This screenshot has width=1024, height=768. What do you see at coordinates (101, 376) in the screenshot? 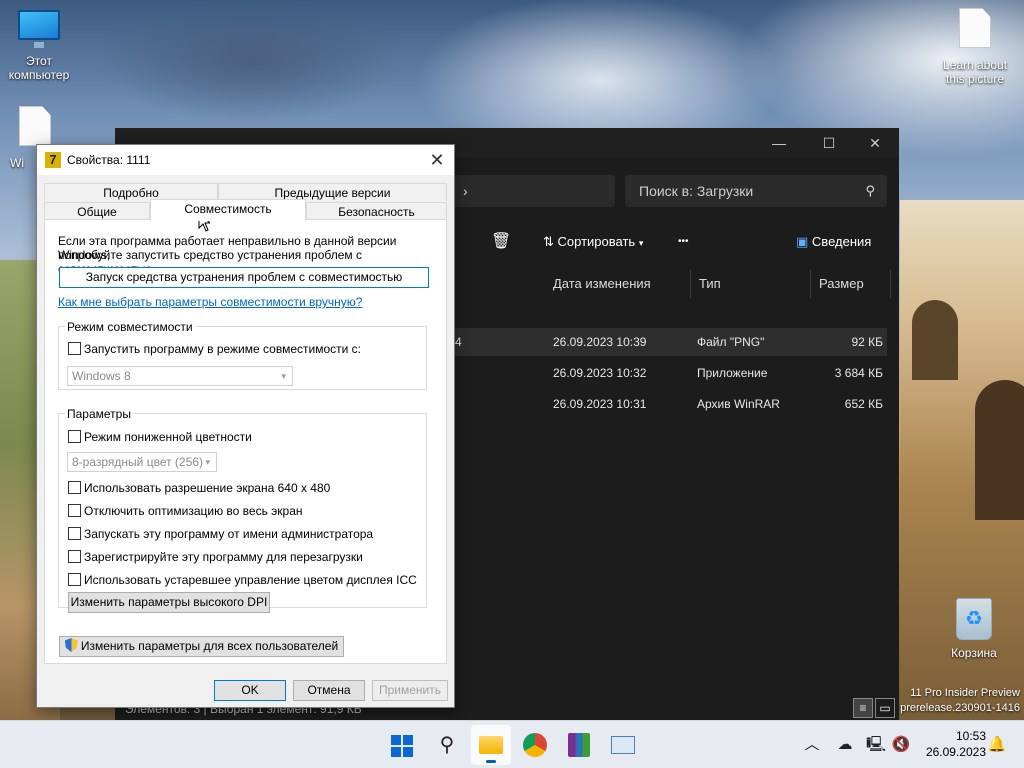
I see `select-value: Windows 8` at bounding box center [101, 376].